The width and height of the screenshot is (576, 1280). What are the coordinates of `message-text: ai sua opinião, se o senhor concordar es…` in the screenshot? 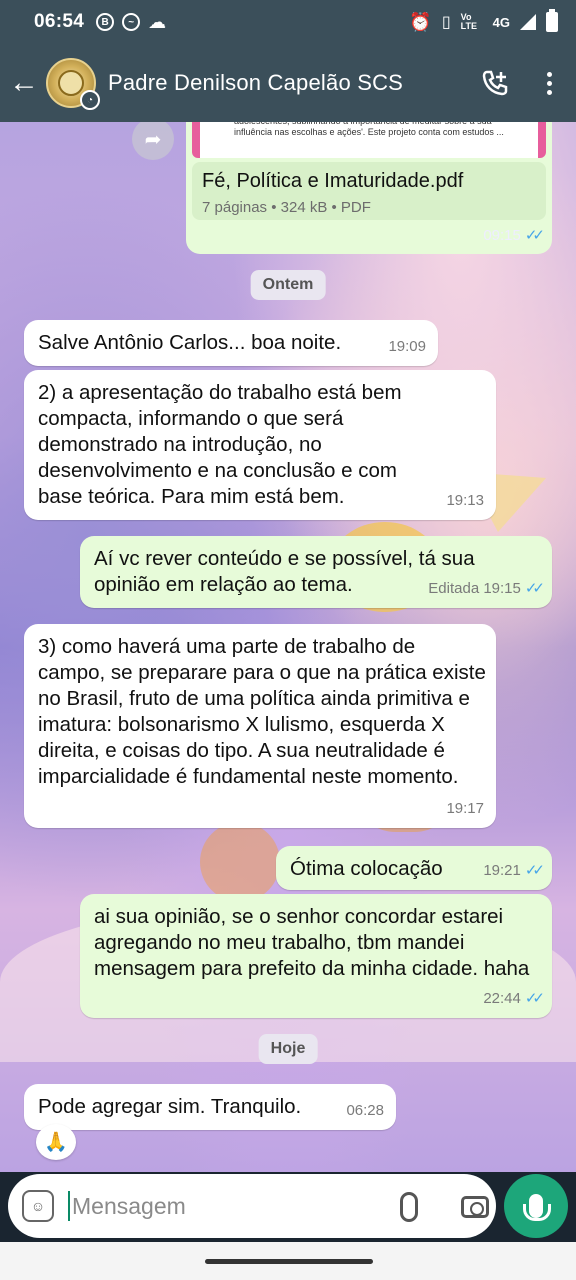 It's located at (312, 942).